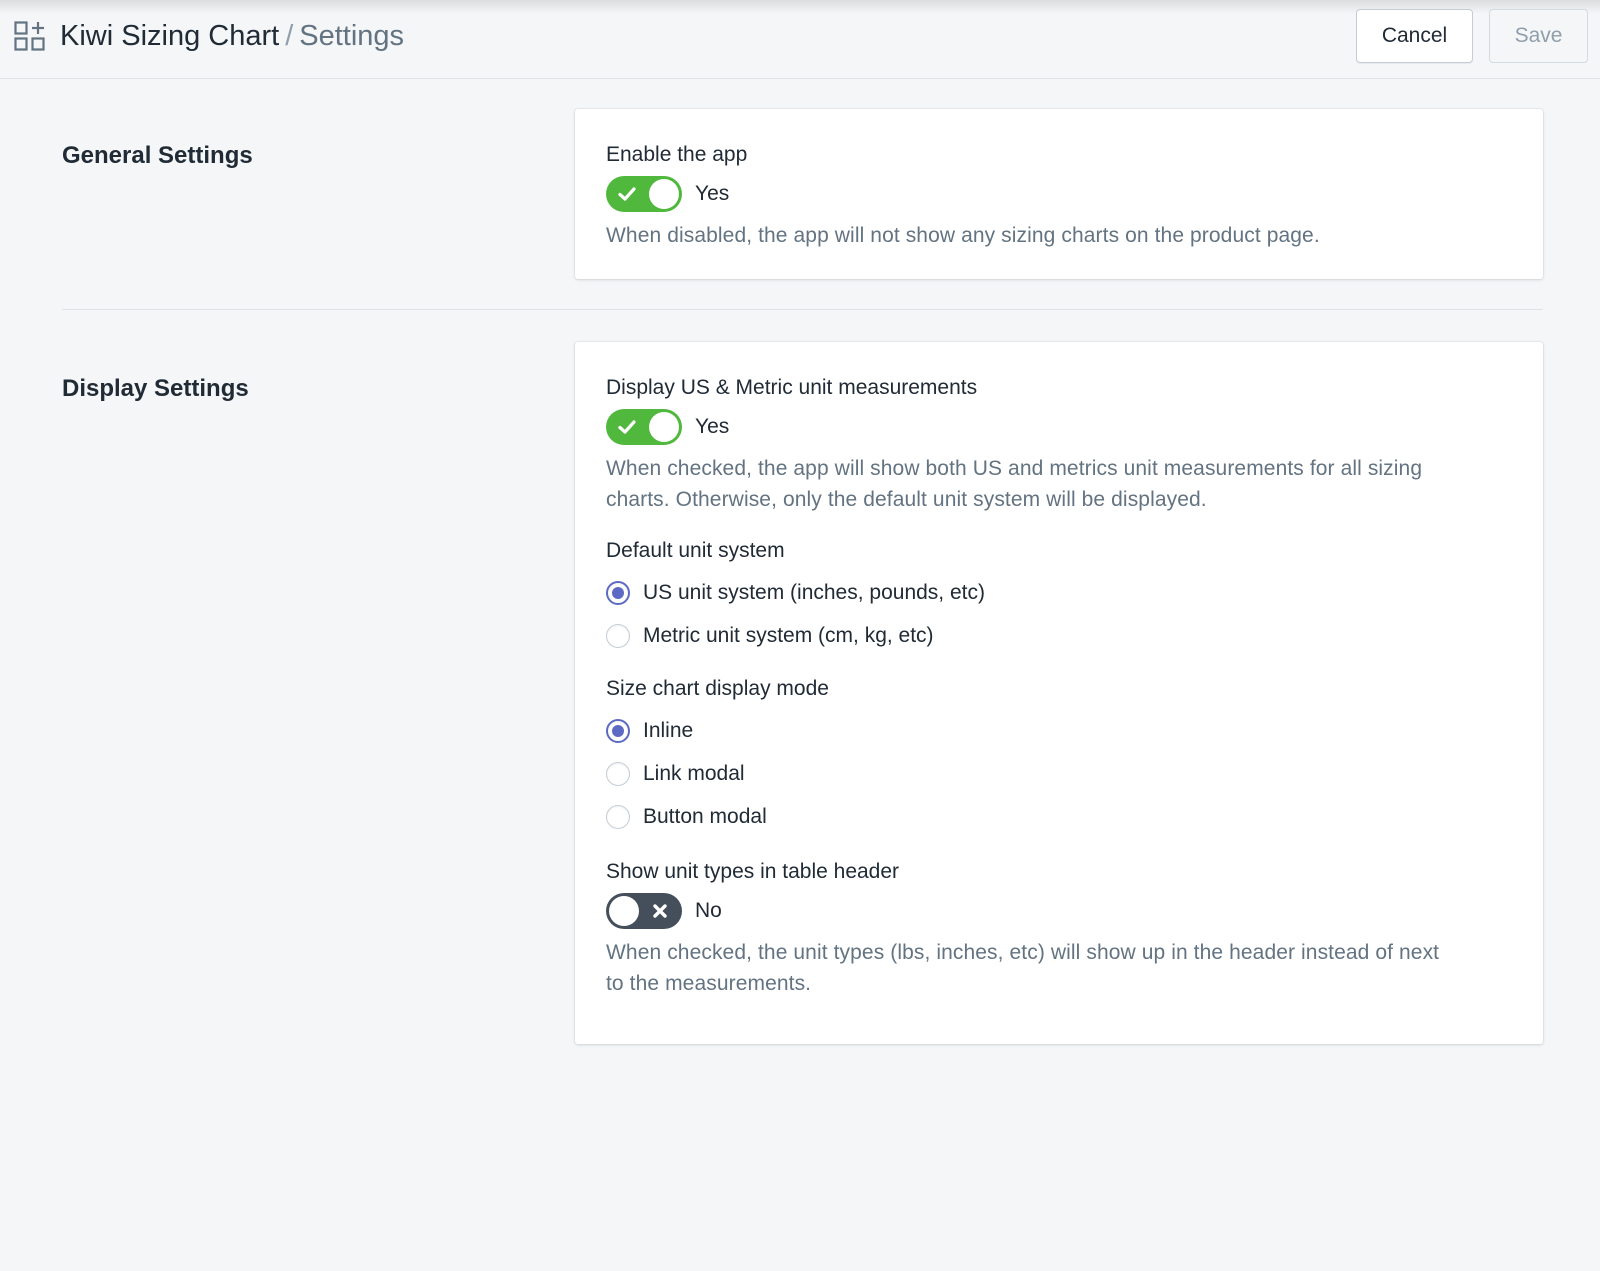 Image resolution: width=1600 pixels, height=1271 pixels. What do you see at coordinates (352, 36) in the screenshot?
I see `breadcrumb-page-name: Settings` at bounding box center [352, 36].